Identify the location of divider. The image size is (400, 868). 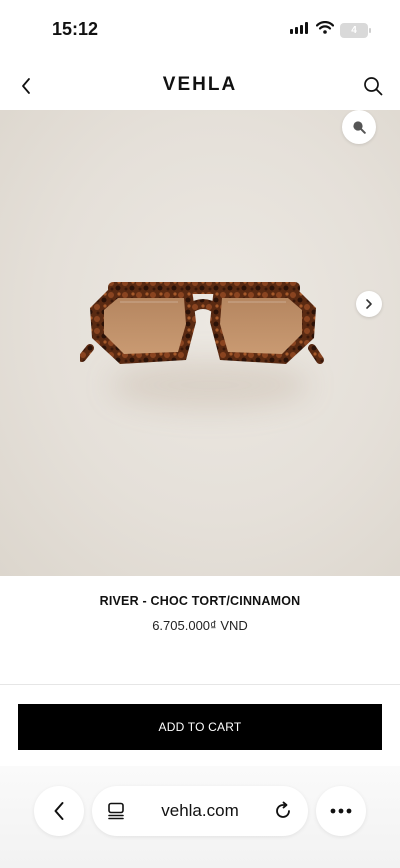
(200, 684).